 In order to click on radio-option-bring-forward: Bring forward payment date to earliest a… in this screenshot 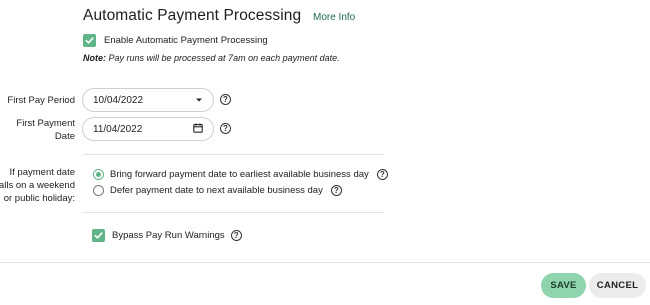, I will do `click(240, 174)`.